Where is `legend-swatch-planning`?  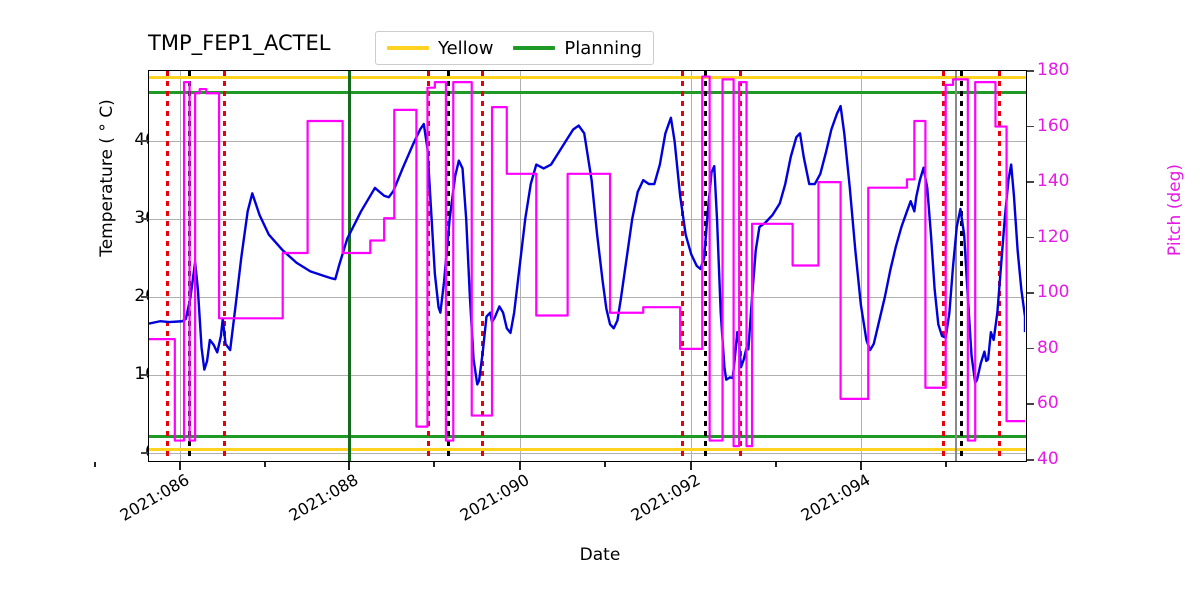 legend-swatch-planning is located at coordinates (534, 48).